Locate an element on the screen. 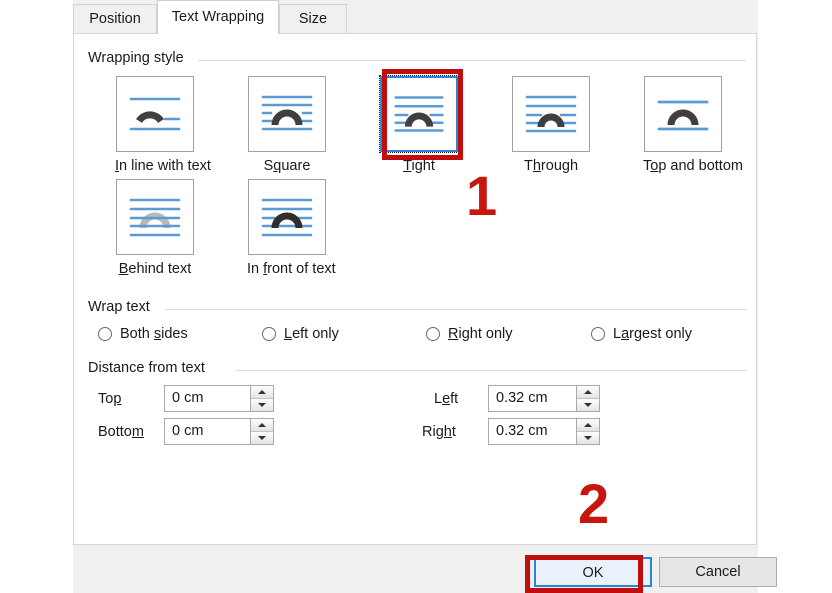 This screenshot has width=832, height=593. wrap-inline-icon is located at coordinates (155, 114).